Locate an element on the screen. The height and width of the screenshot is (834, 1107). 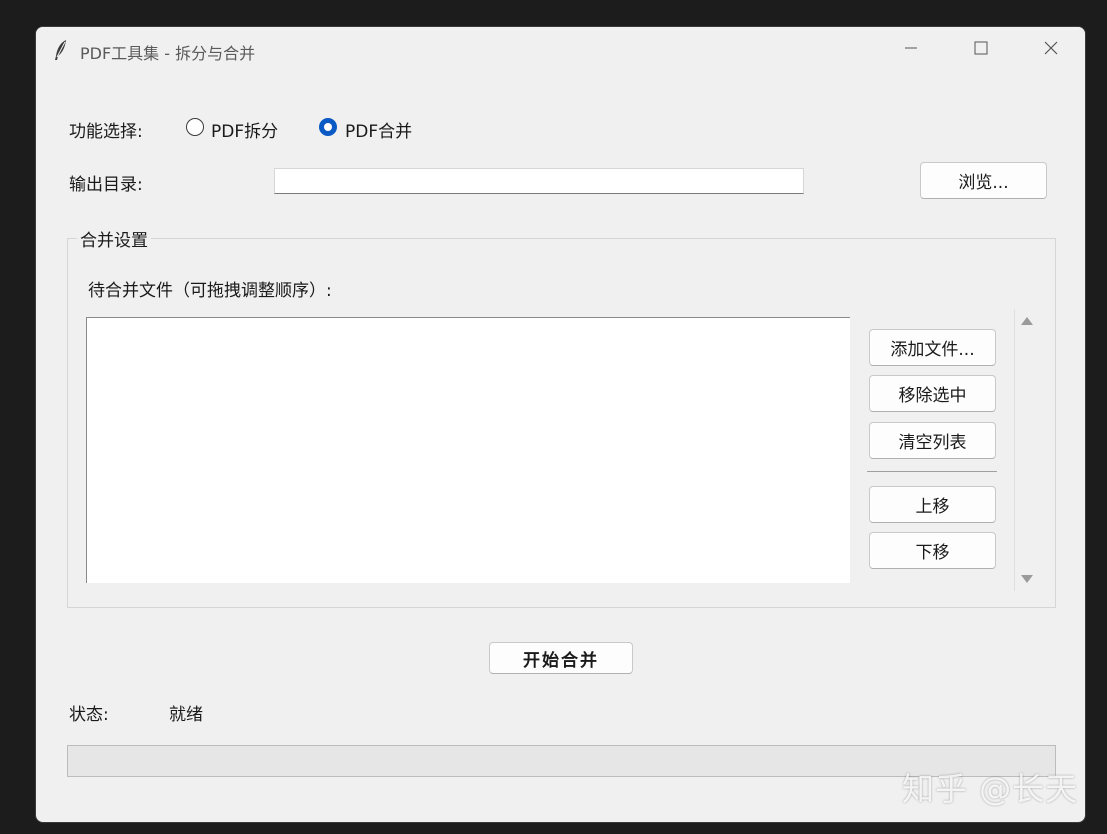
radio-split-indicator is located at coordinates (195, 127).